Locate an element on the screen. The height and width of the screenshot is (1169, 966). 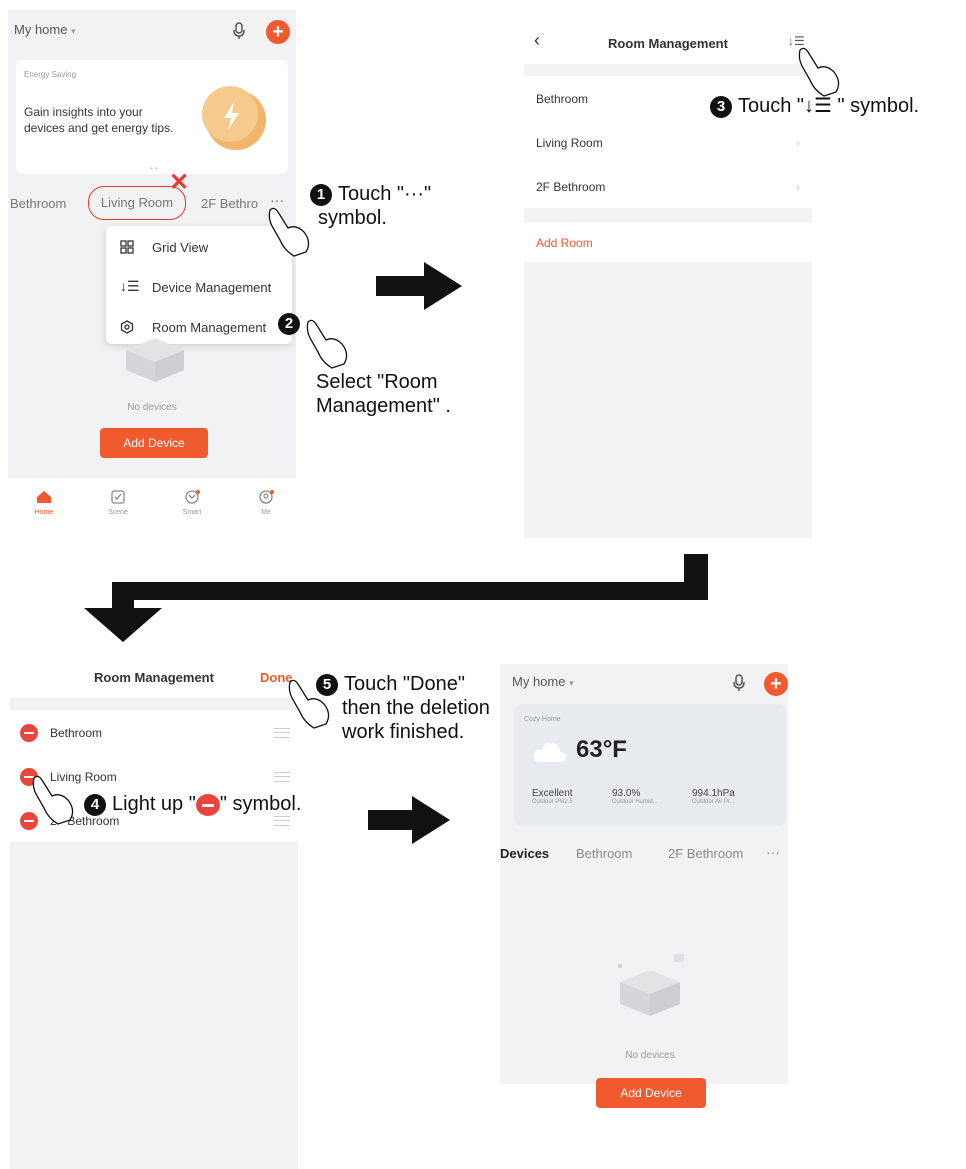
room-tab-2f-bethroom: 2F Bethroom is located at coordinates (705, 853).